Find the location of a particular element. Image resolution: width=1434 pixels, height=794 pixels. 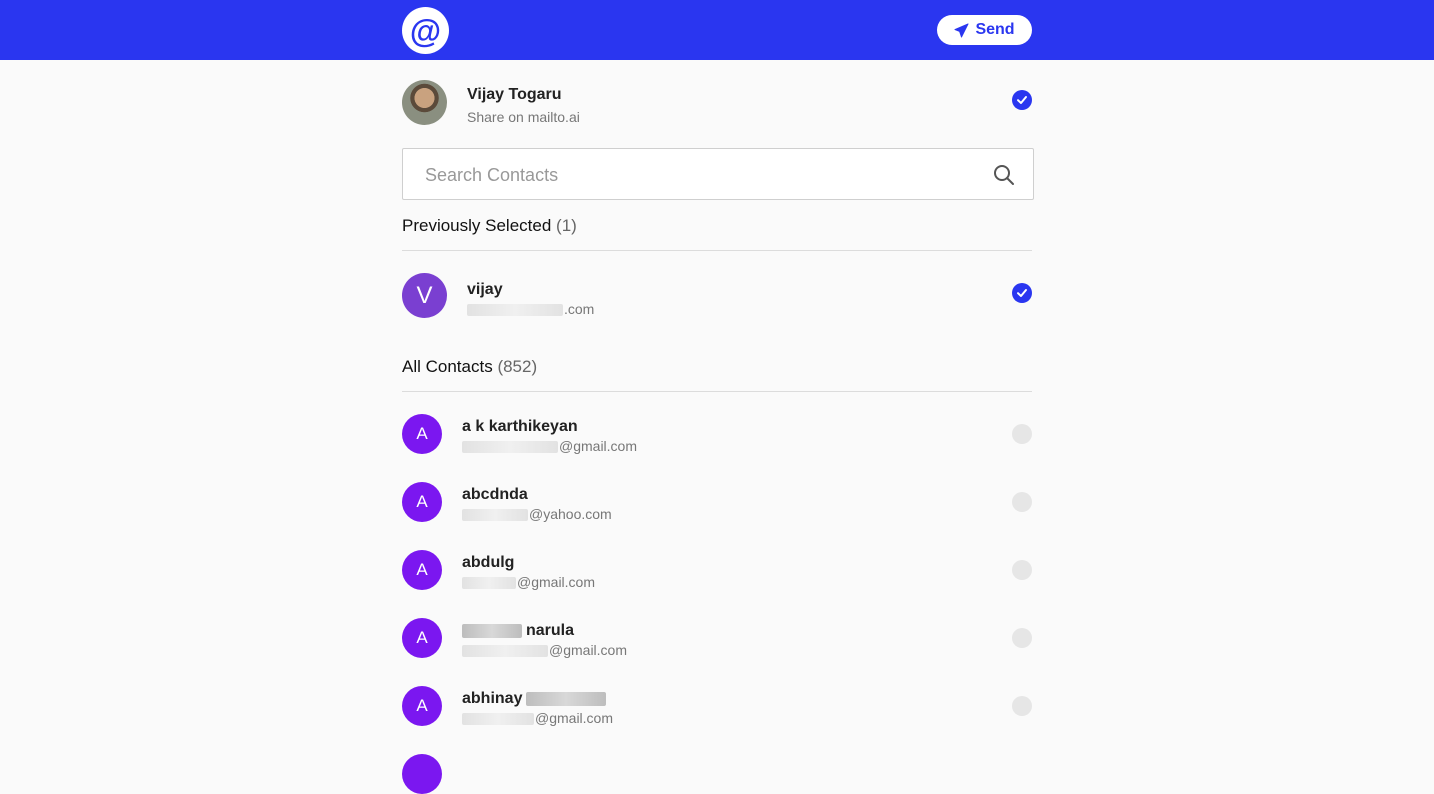

all-contacts-heading: All Contacts (852) is located at coordinates (469, 367).